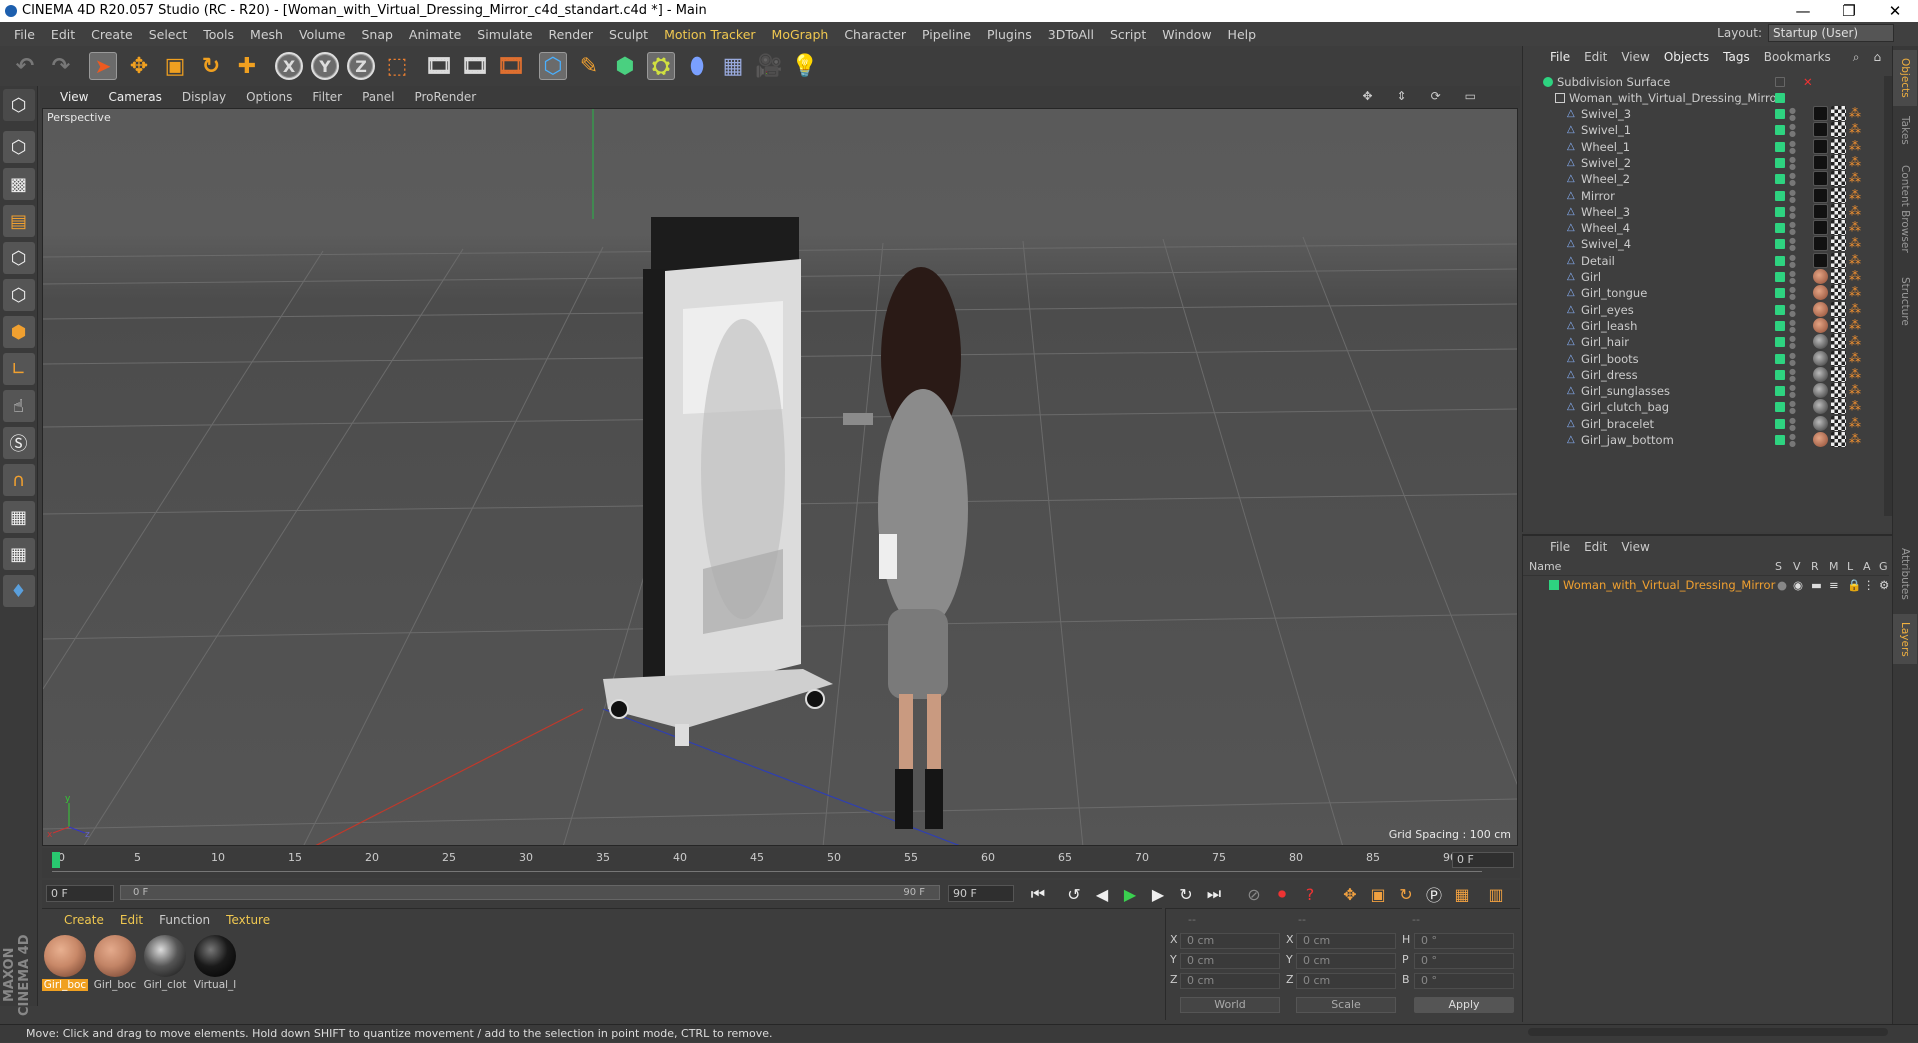 The image size is (1918, 1043). Describe the element at coordinates (18, 295) in the screenshot. I see `edges-mode-icon: ⬡` at that location.